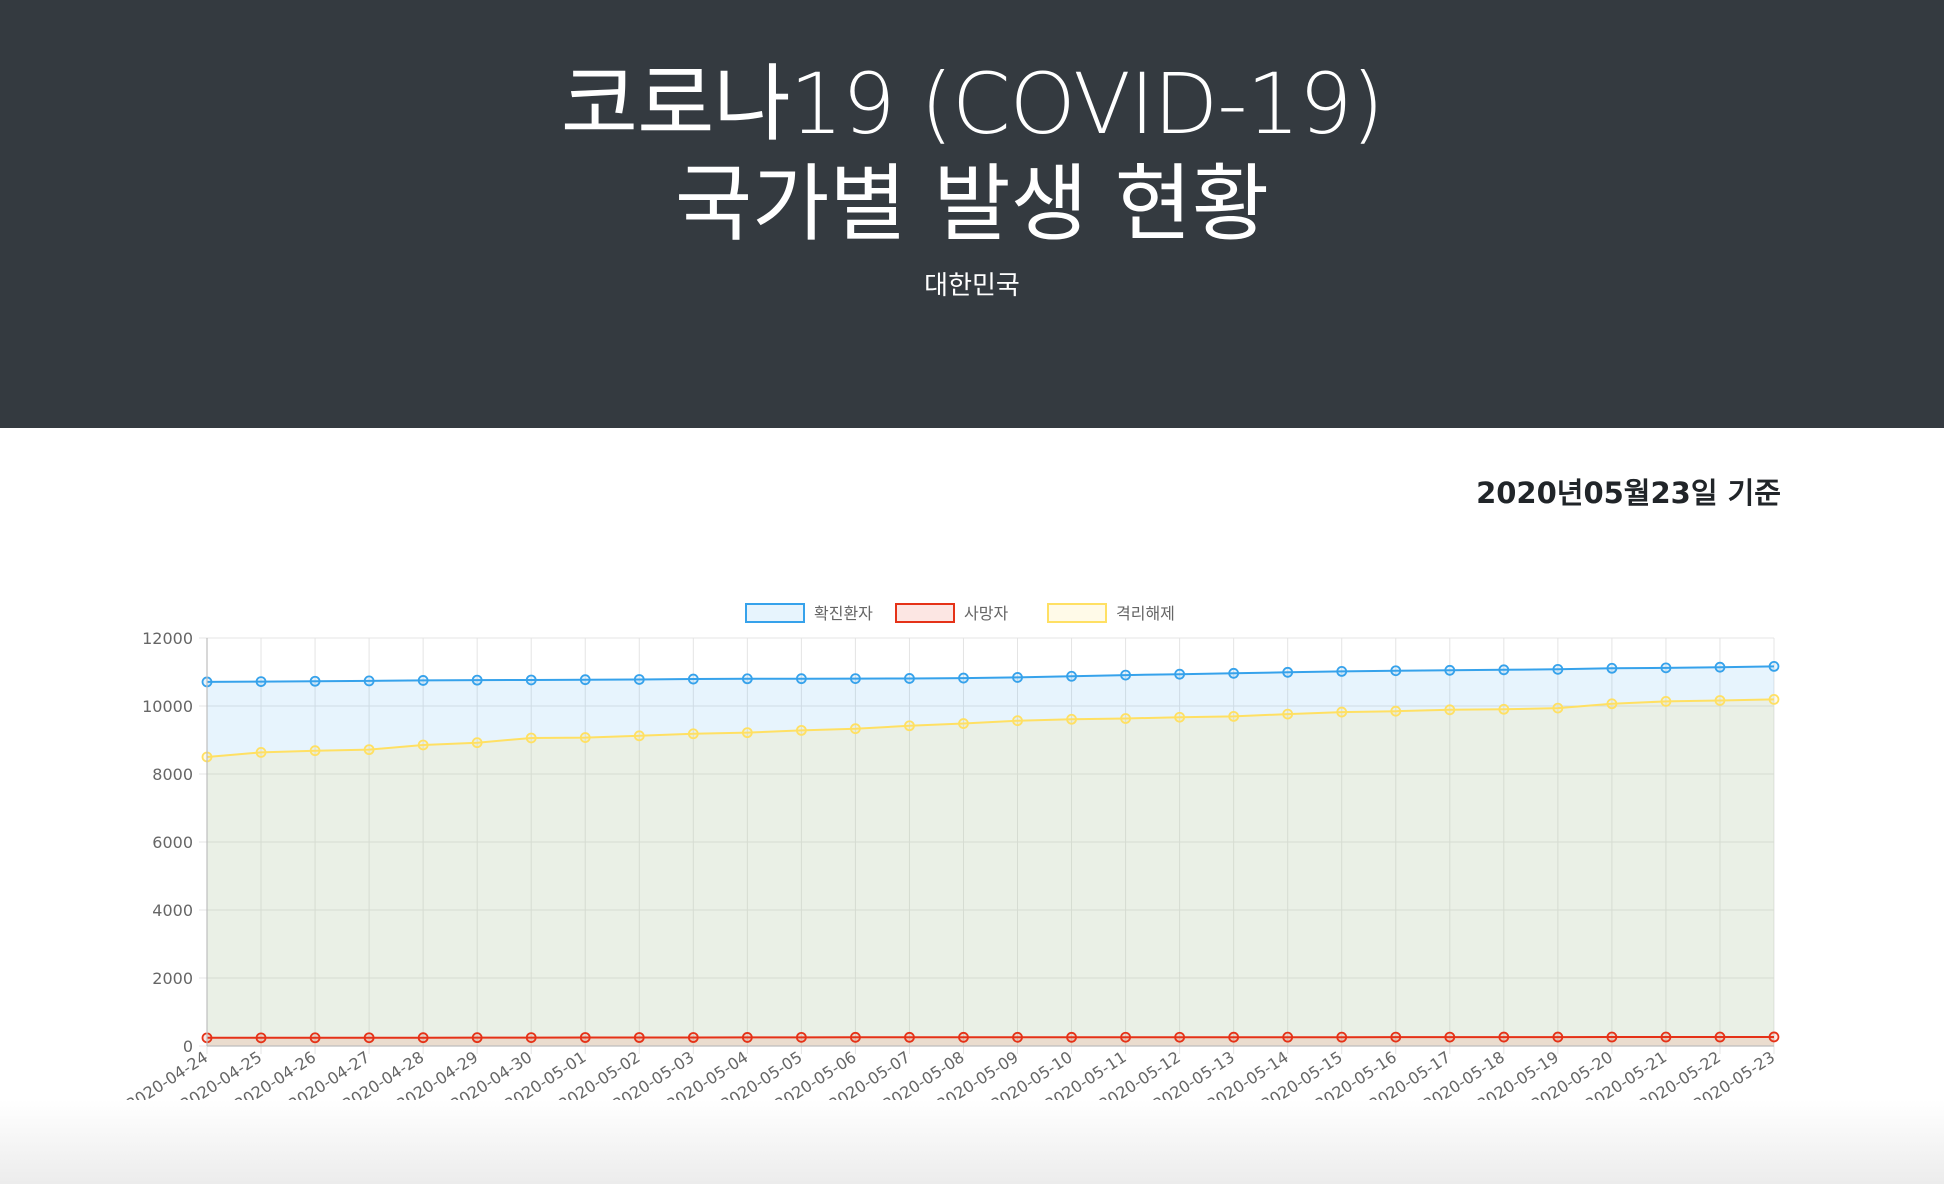  What do you see at coordinates (167, 638) in the screenshot?
I see `y-tick-label: 12000` at bounding box center [167, 638].